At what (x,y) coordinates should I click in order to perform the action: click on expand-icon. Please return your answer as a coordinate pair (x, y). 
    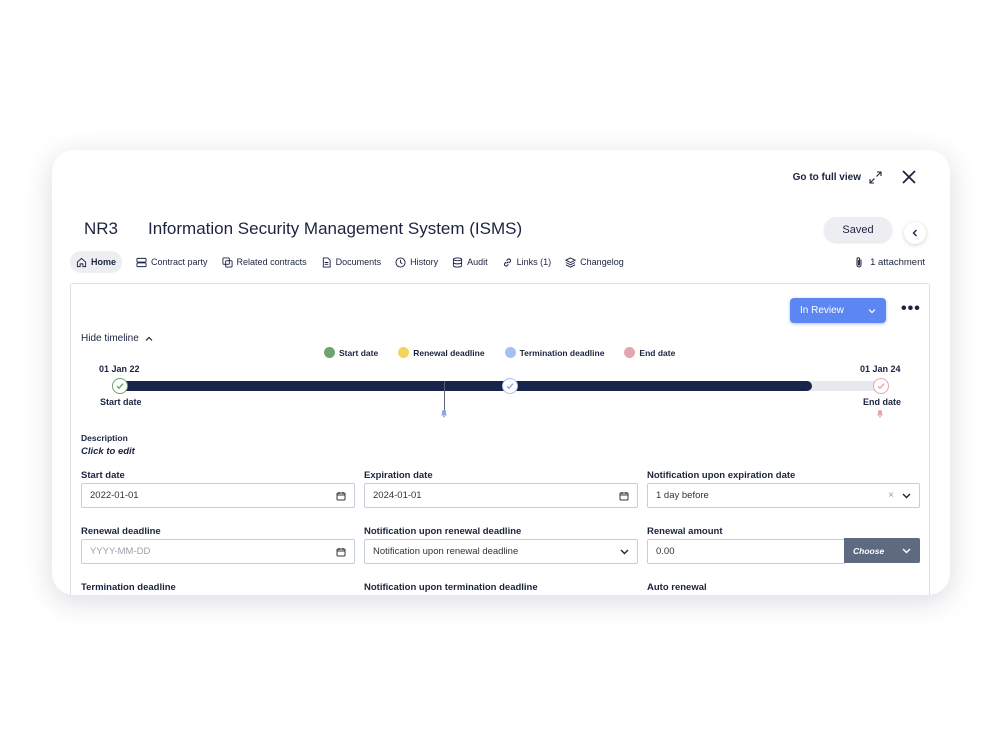
    Looking at the image, I should click on (875, 177).